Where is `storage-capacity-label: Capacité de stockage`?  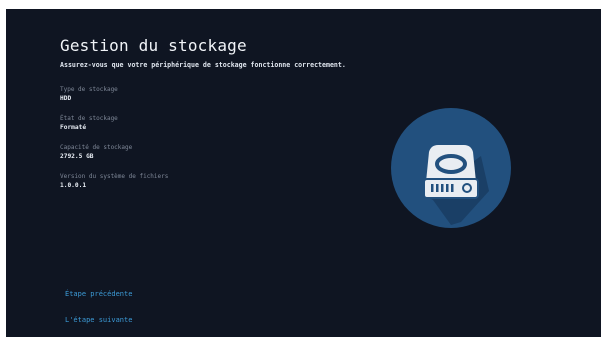 storage-capacity-label: Capacité de stockage is located at coordinates (96, 147).